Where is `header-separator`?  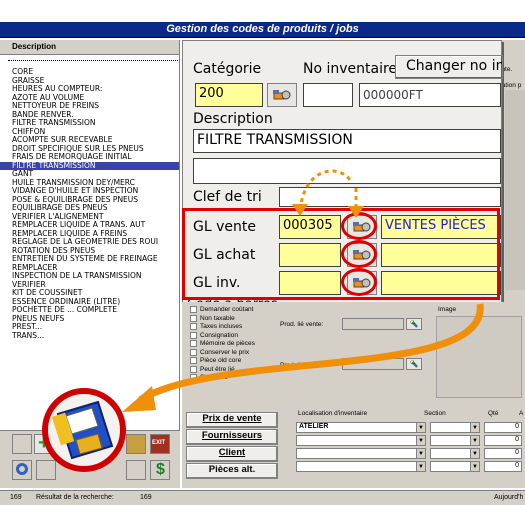
header-separator is located at coordinates (93, 60).